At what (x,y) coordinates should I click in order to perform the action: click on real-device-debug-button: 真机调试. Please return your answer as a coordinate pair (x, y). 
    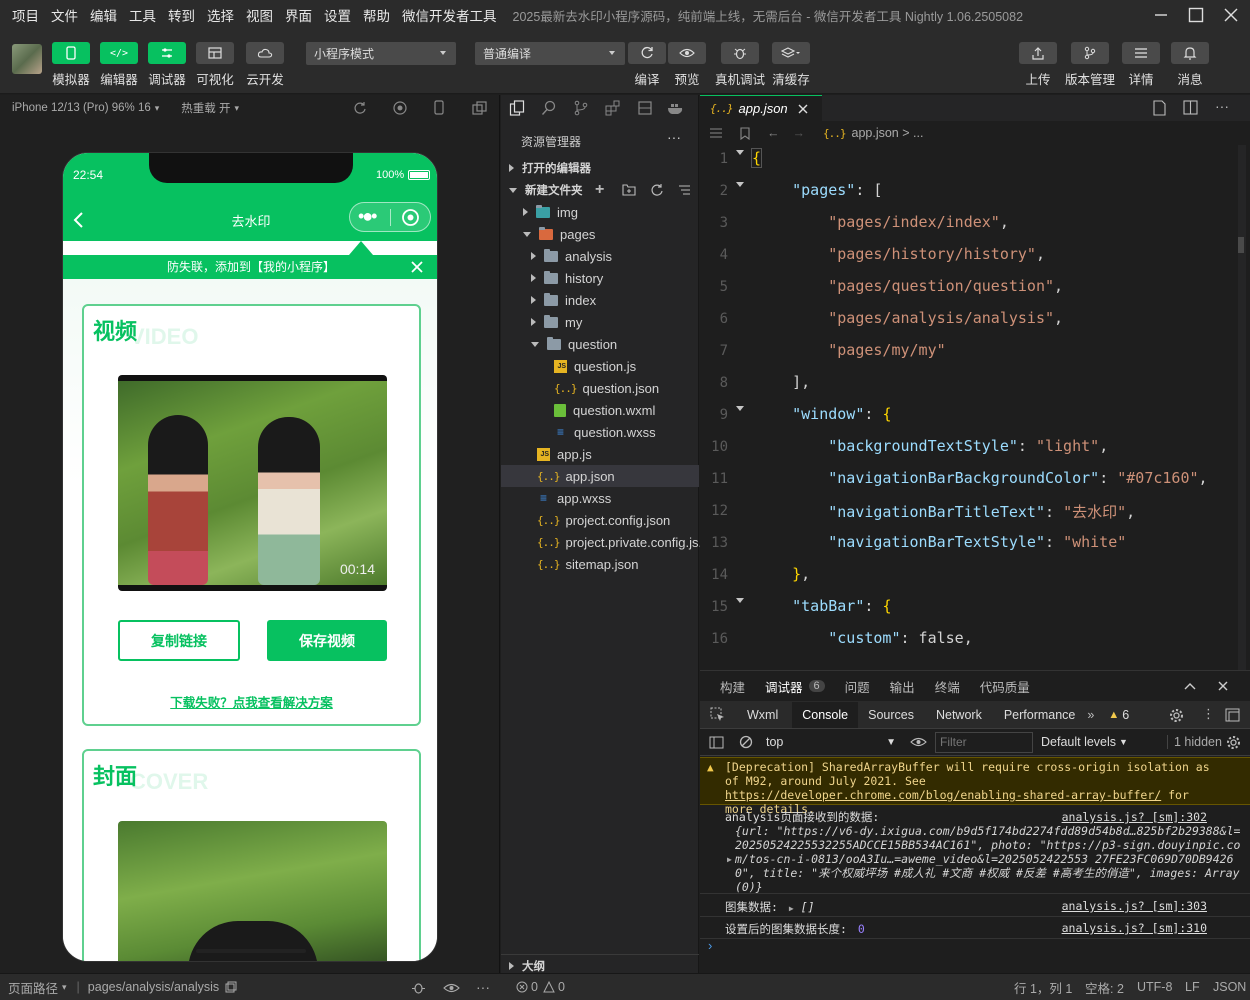
    Looking at the image, I should click on (740, 65).